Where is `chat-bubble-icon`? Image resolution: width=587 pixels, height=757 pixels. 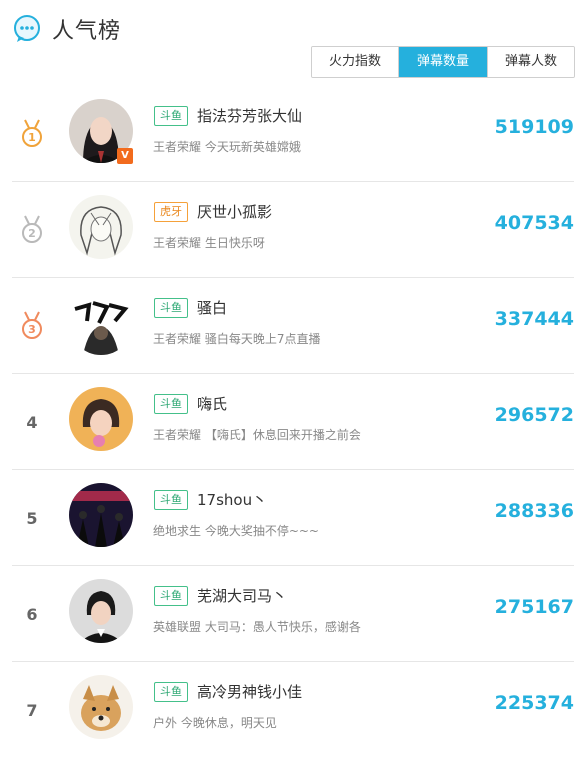 chat-bubble-icon is located at coordinates (27, 28).